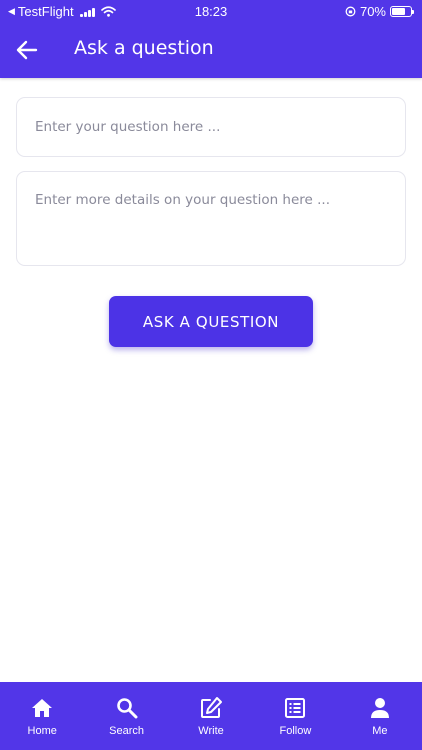 The image size is (422, 750). I want to click on nav-item-write: Write, so click(211, 716).